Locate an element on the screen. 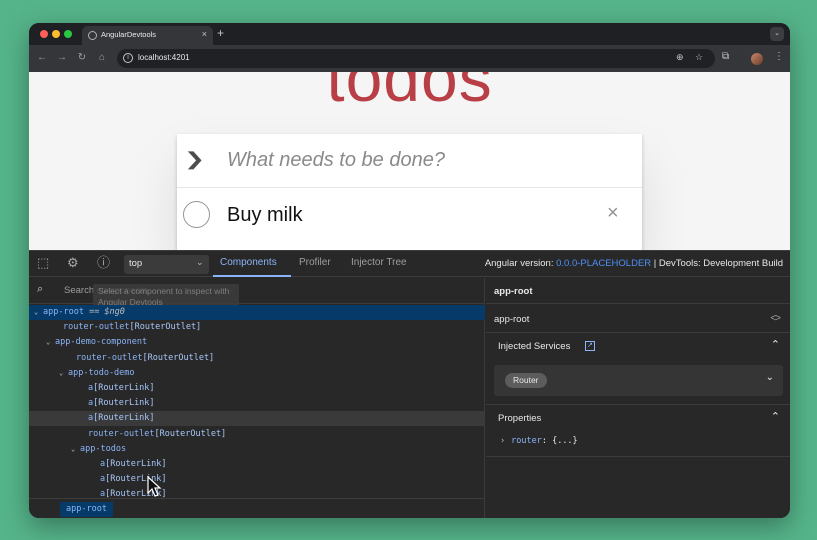 This screenshot has width=817, height=540. version-label: Angular version: is located at coordinates (520, 263).